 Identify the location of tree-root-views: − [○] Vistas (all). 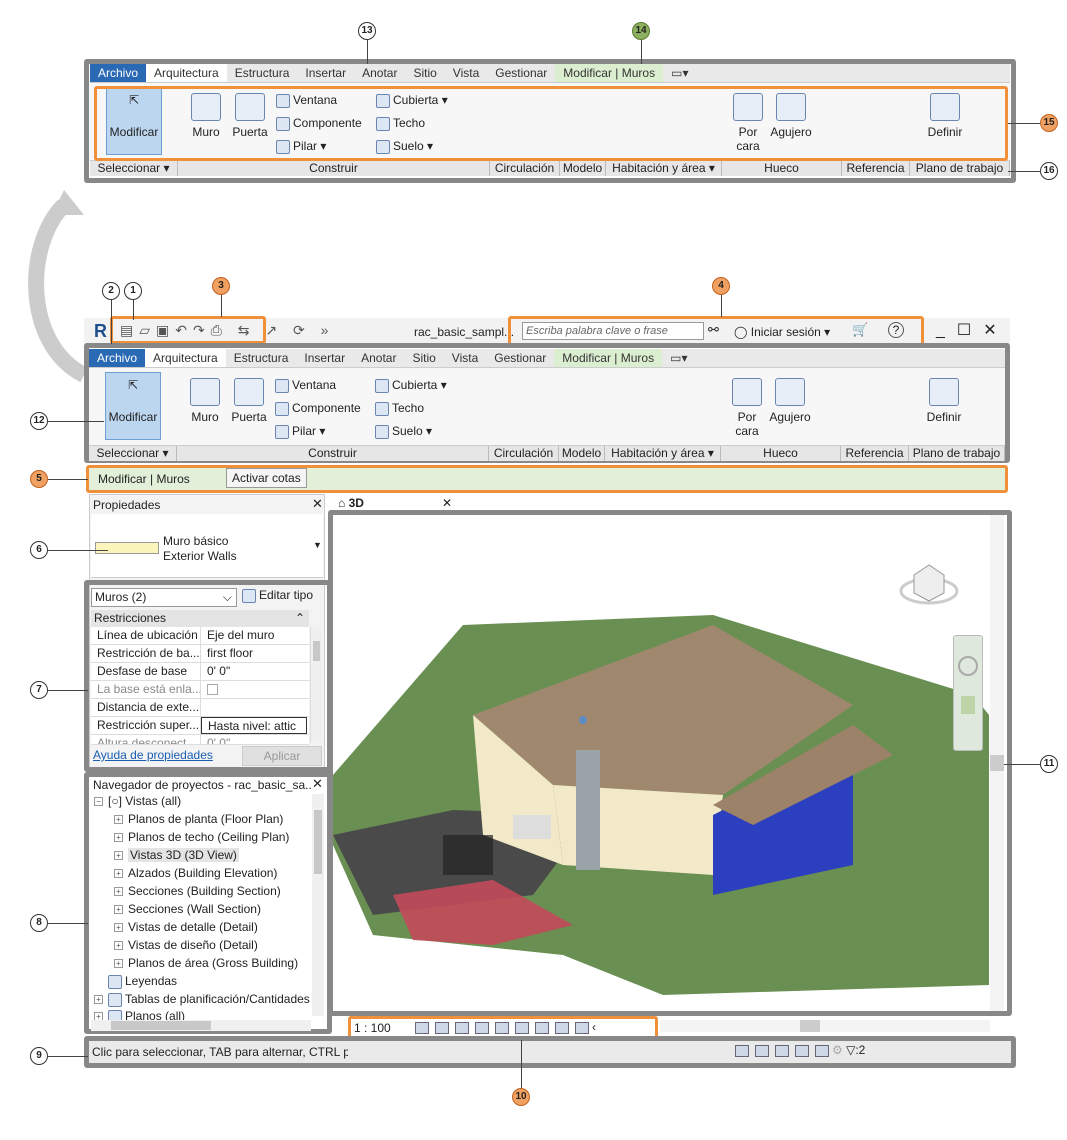
(137, 801).